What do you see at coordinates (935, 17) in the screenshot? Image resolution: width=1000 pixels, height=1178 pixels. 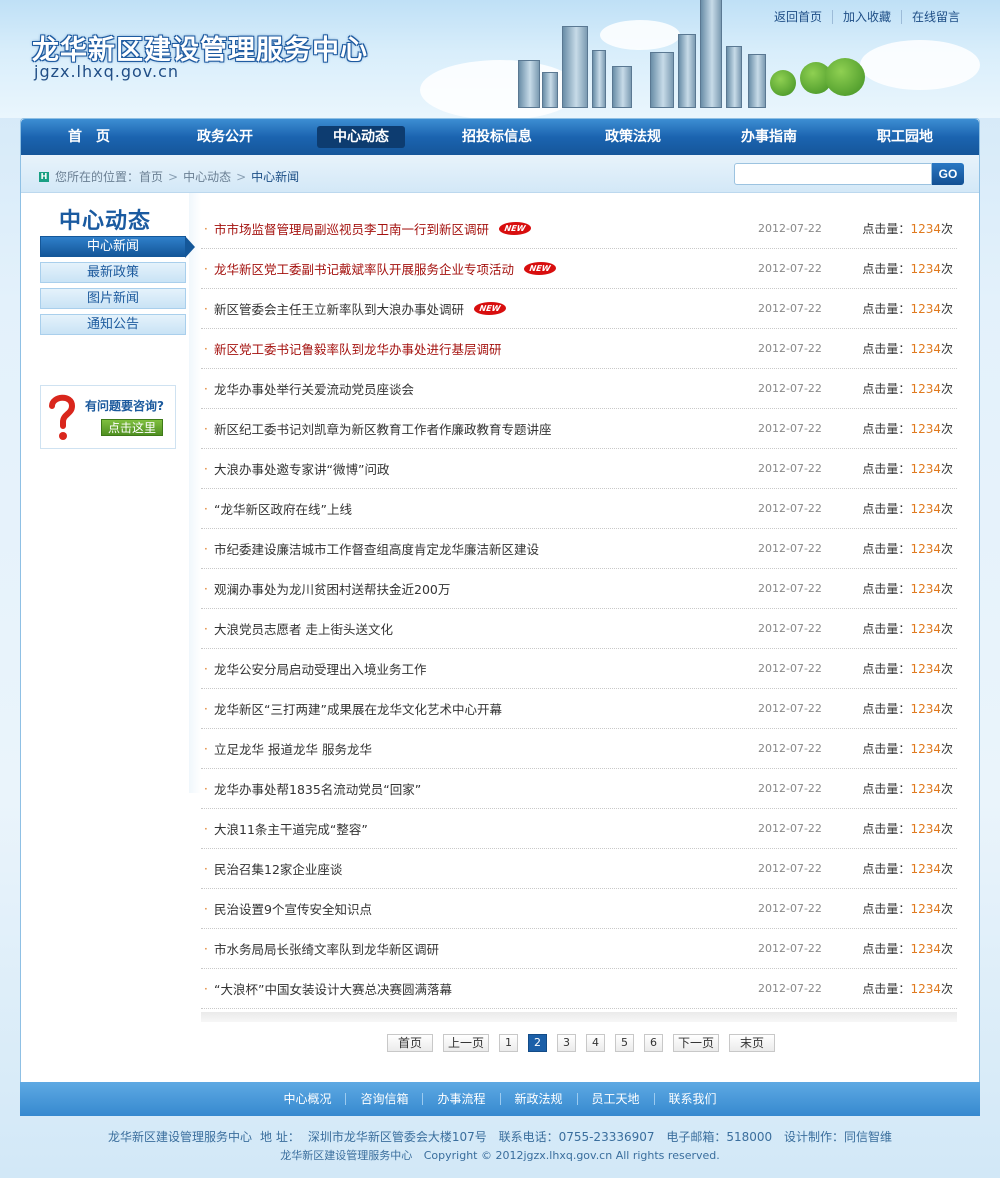 I see `online-message-link: 在线留言` at bounding box center [935, 17].